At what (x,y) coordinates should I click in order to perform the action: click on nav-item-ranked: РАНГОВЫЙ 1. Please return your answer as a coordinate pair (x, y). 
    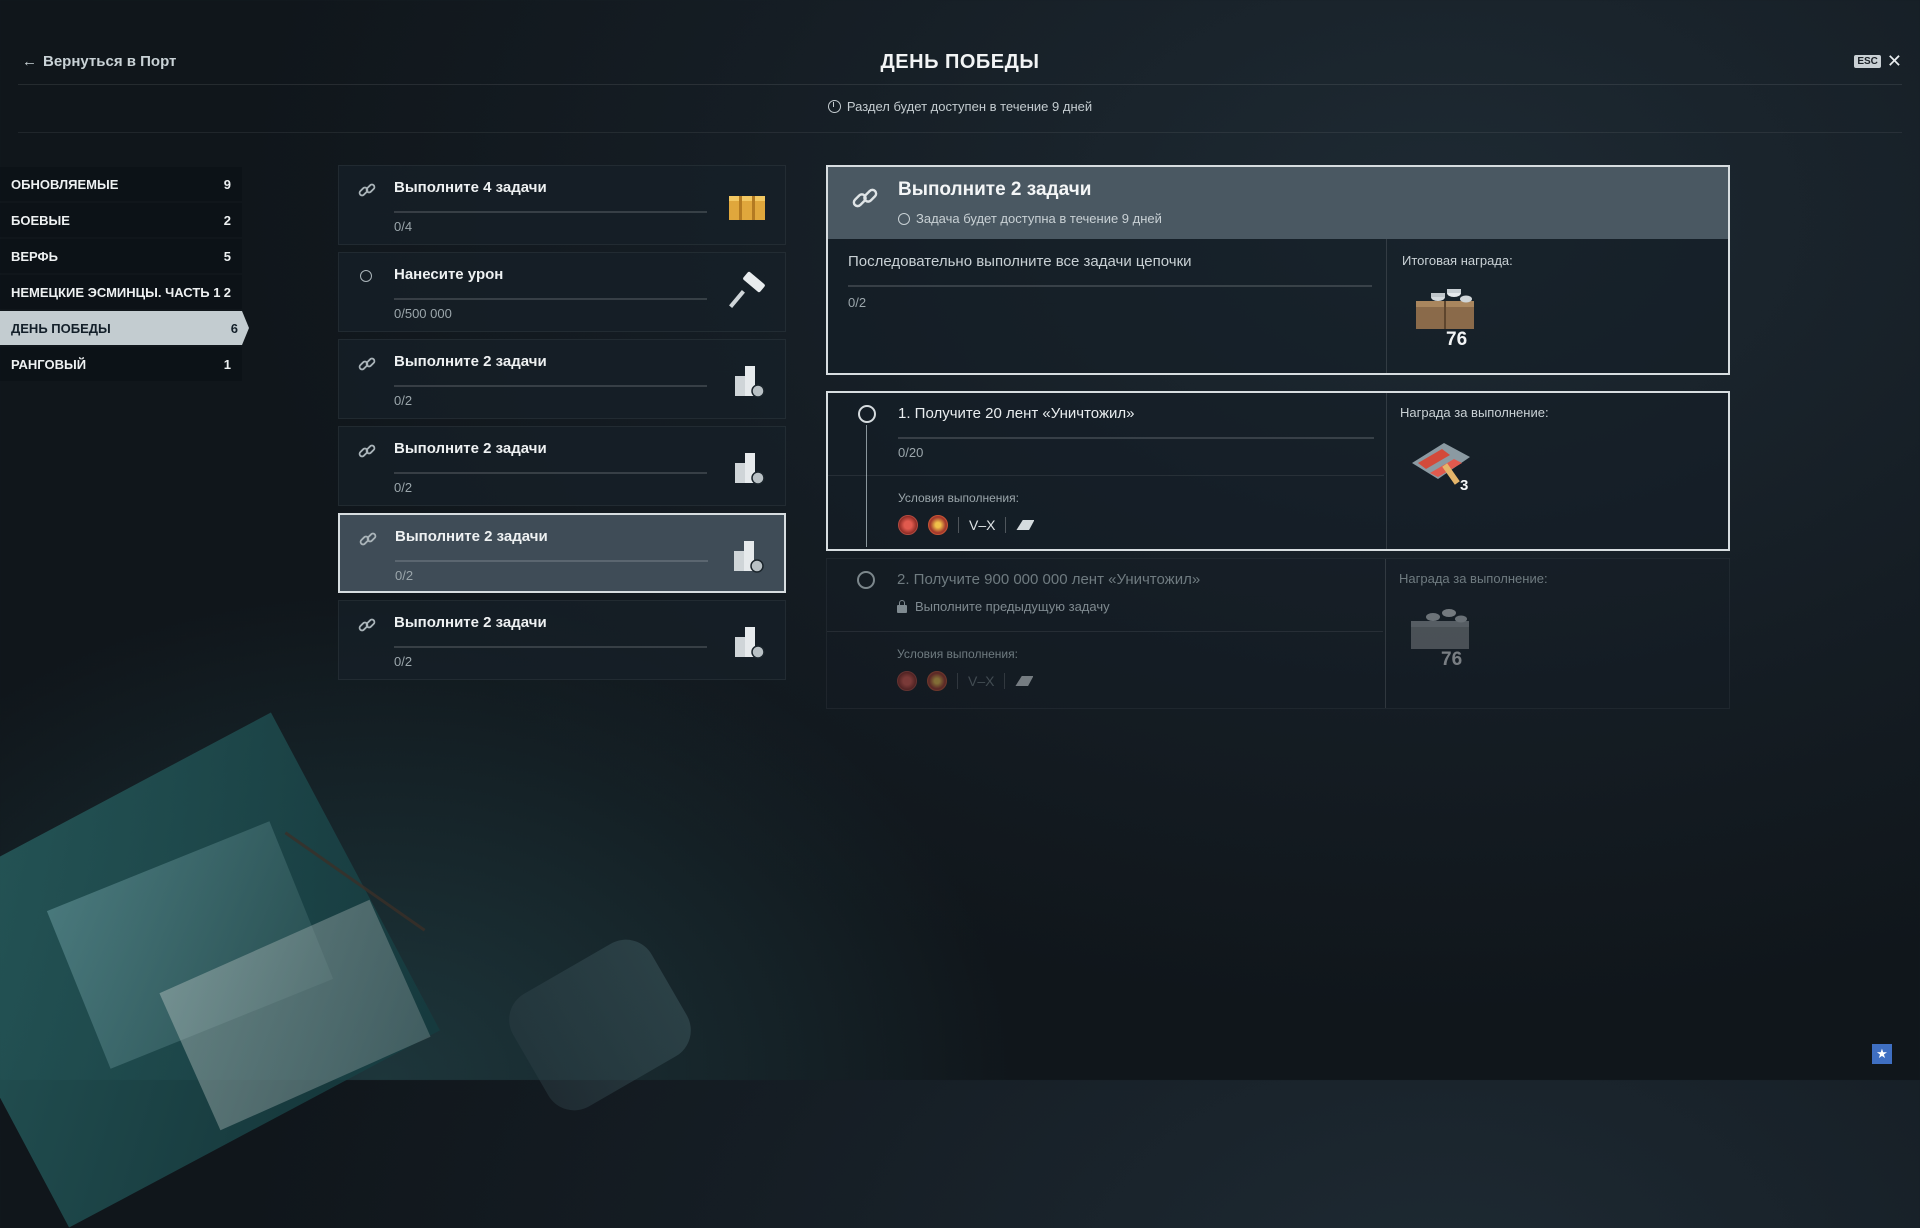
    Looking at the image, I should click on (121, 364).